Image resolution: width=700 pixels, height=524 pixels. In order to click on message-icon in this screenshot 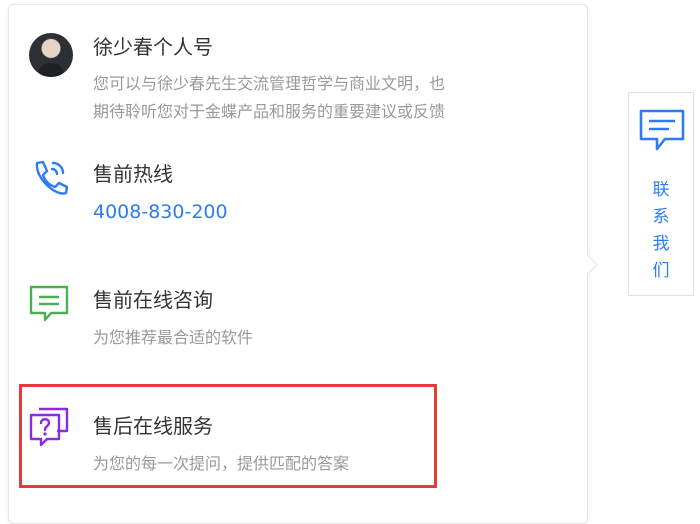, I will do `click(662, 130)`.